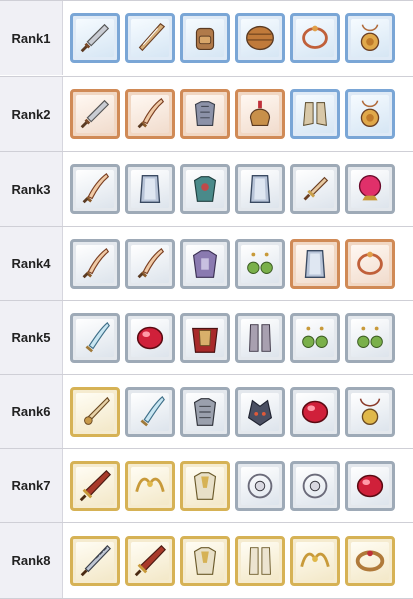 The width and height of the screenshot is (413, 599). Describe the element at coordinates (31, 263) in the screenshot. I see `rank-label: Rank4` at that location.